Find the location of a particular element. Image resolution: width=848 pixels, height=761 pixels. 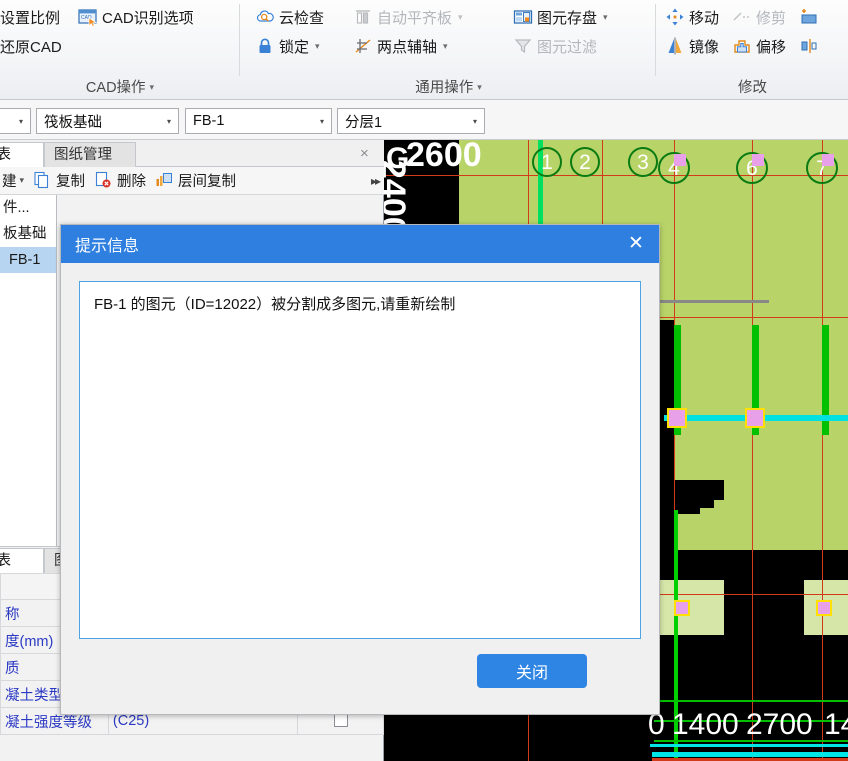

ribbon-group-general-title: 通用操作 ▾ is located at coordinates (448, 86).